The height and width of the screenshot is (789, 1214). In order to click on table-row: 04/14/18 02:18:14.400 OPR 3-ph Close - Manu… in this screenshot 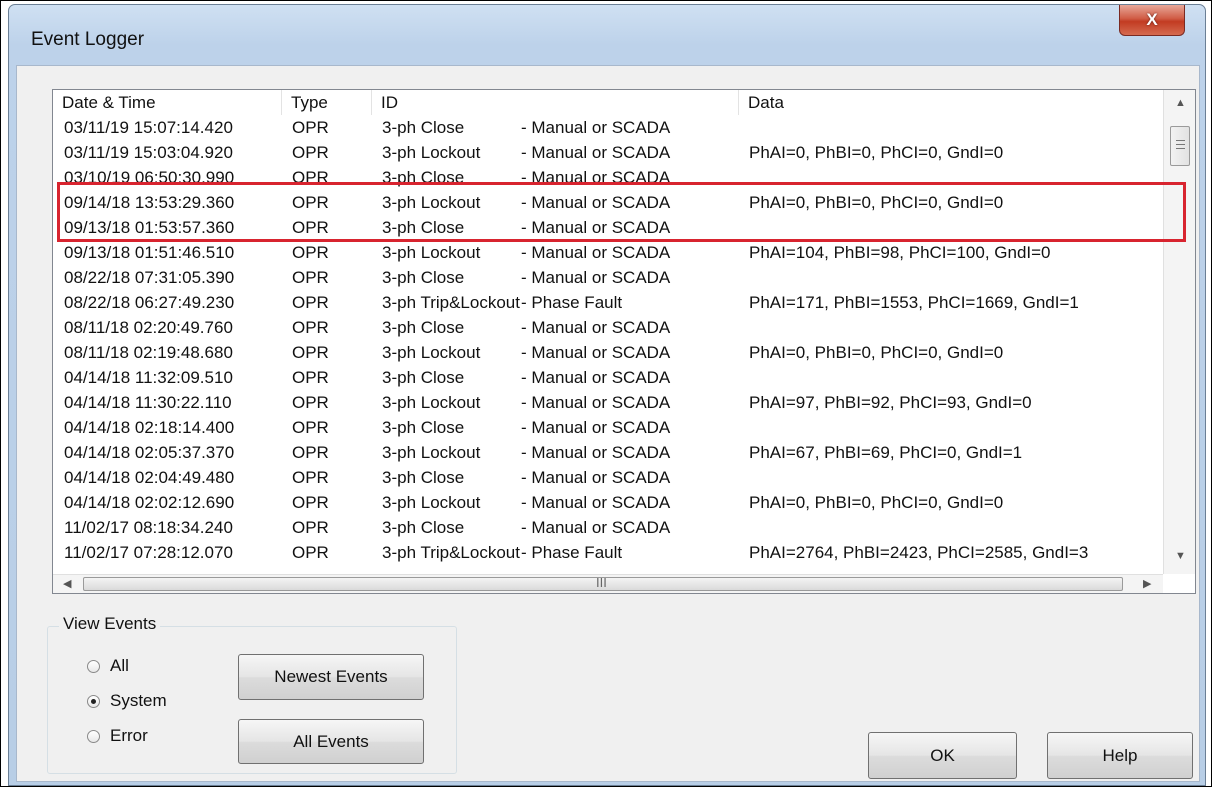, I will do `click(608, 427)`.